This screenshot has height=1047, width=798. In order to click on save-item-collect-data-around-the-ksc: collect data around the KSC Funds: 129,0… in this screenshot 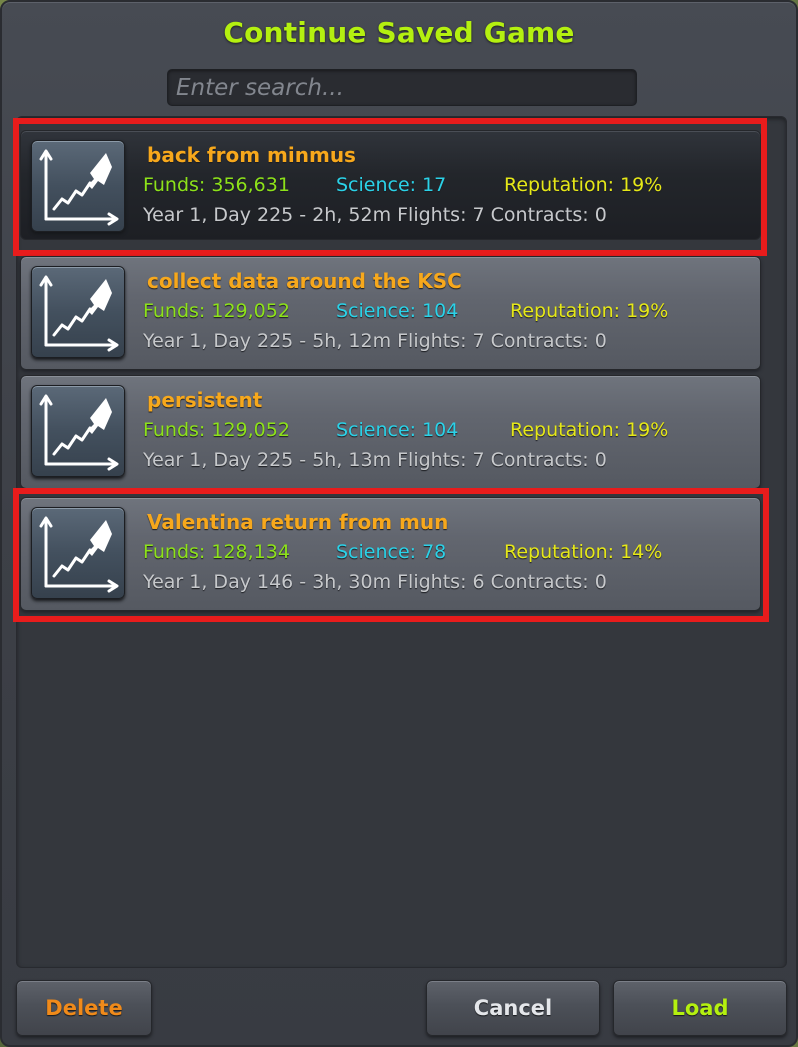, I will do `click(390, 313)`.